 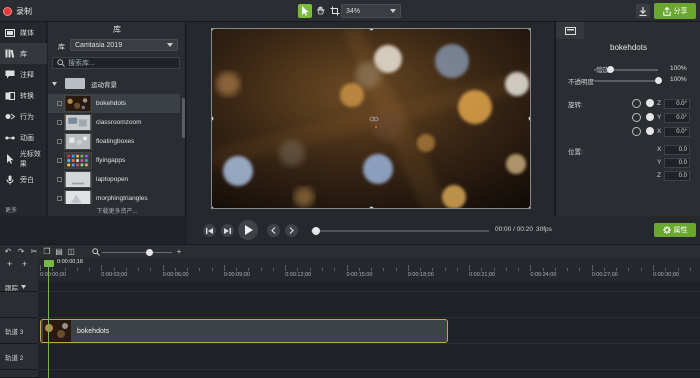 I want to click on play-button, so click(x=248, y=230).